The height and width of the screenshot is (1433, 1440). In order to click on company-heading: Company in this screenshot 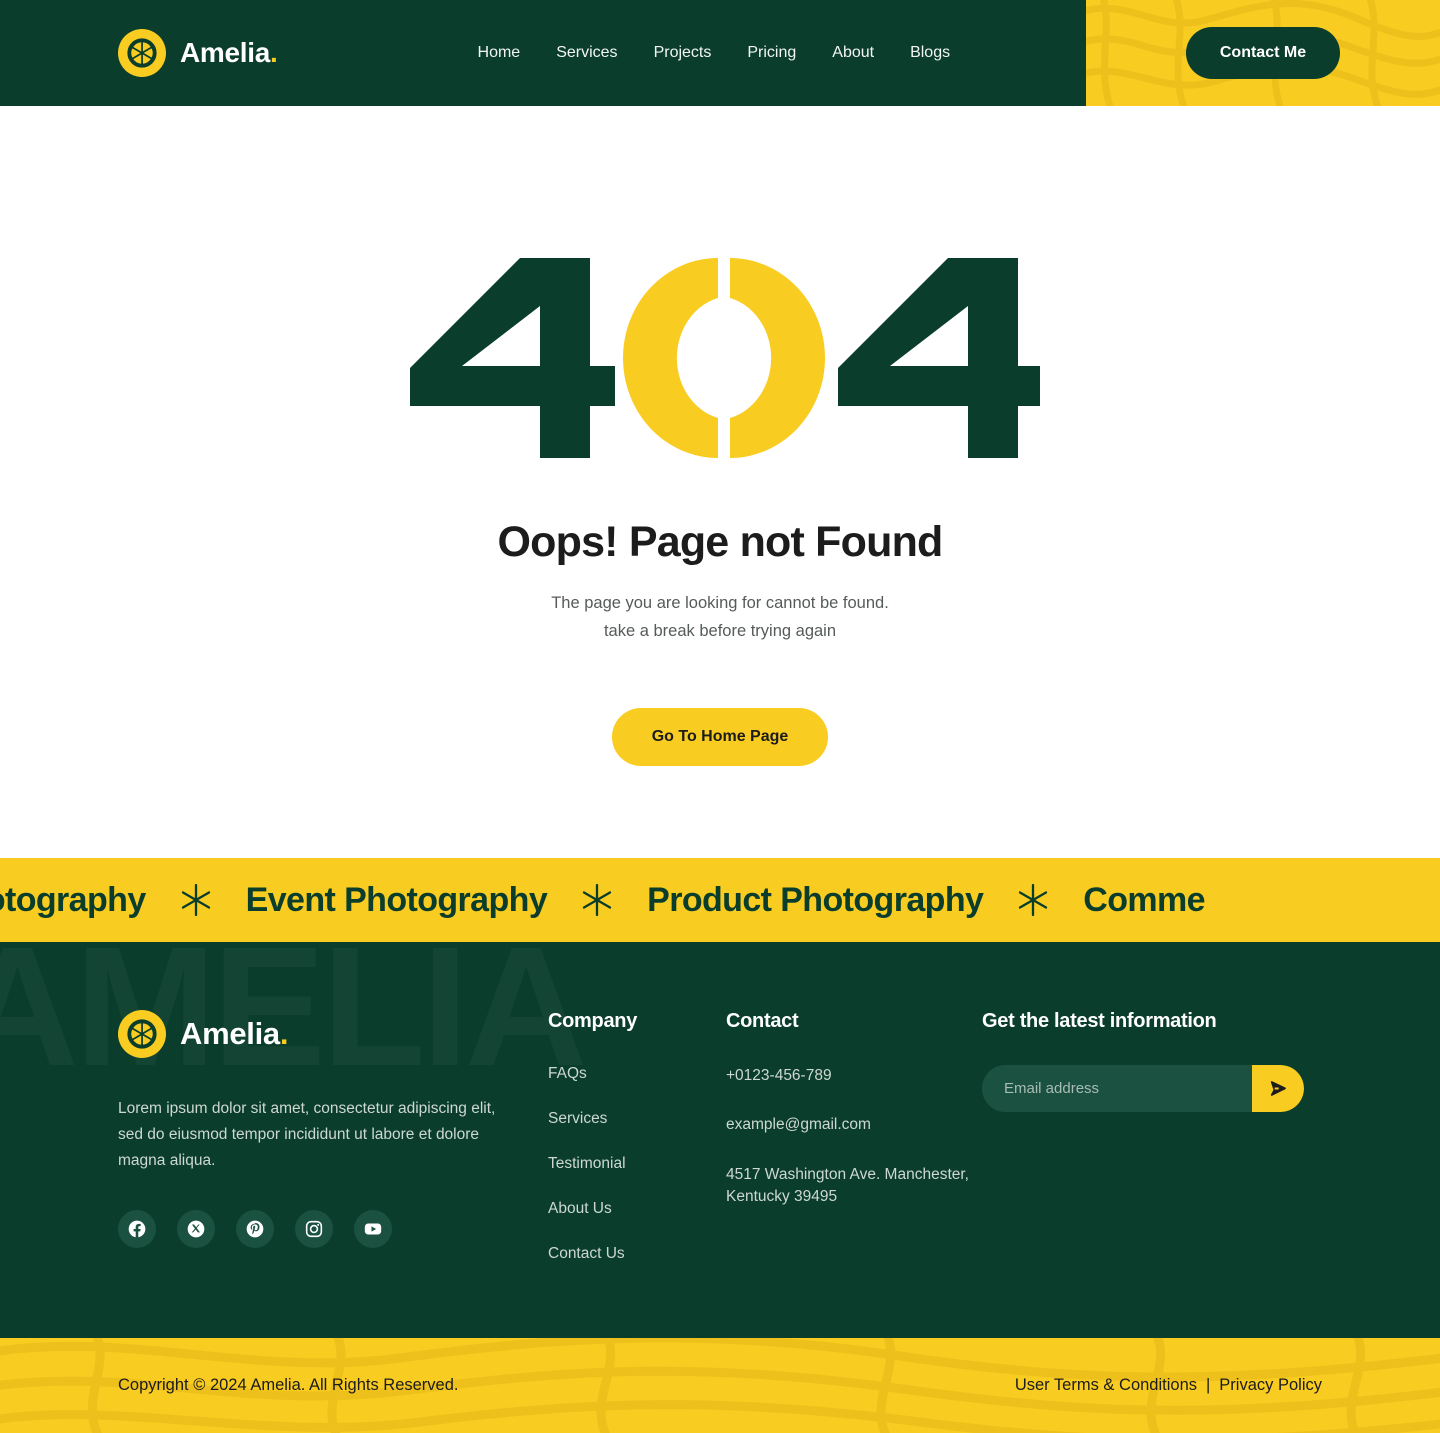, I will do `click(593, 1021)`.